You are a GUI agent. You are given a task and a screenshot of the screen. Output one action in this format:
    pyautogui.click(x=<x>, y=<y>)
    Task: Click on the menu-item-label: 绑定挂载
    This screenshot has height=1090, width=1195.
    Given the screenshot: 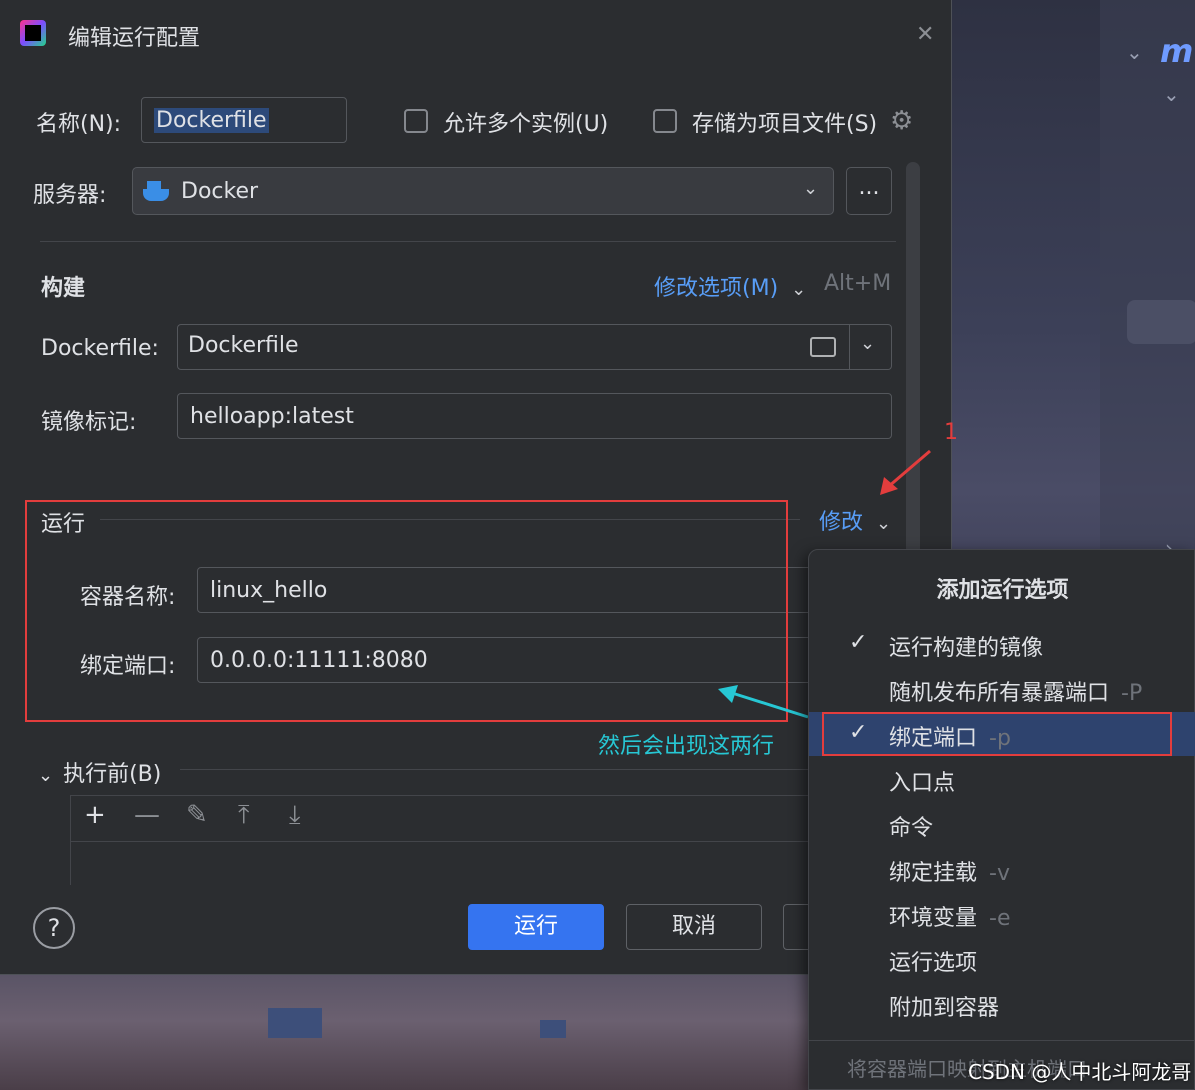 What is the action you would take?
    pyautogui.click(x=933, y=873)
    